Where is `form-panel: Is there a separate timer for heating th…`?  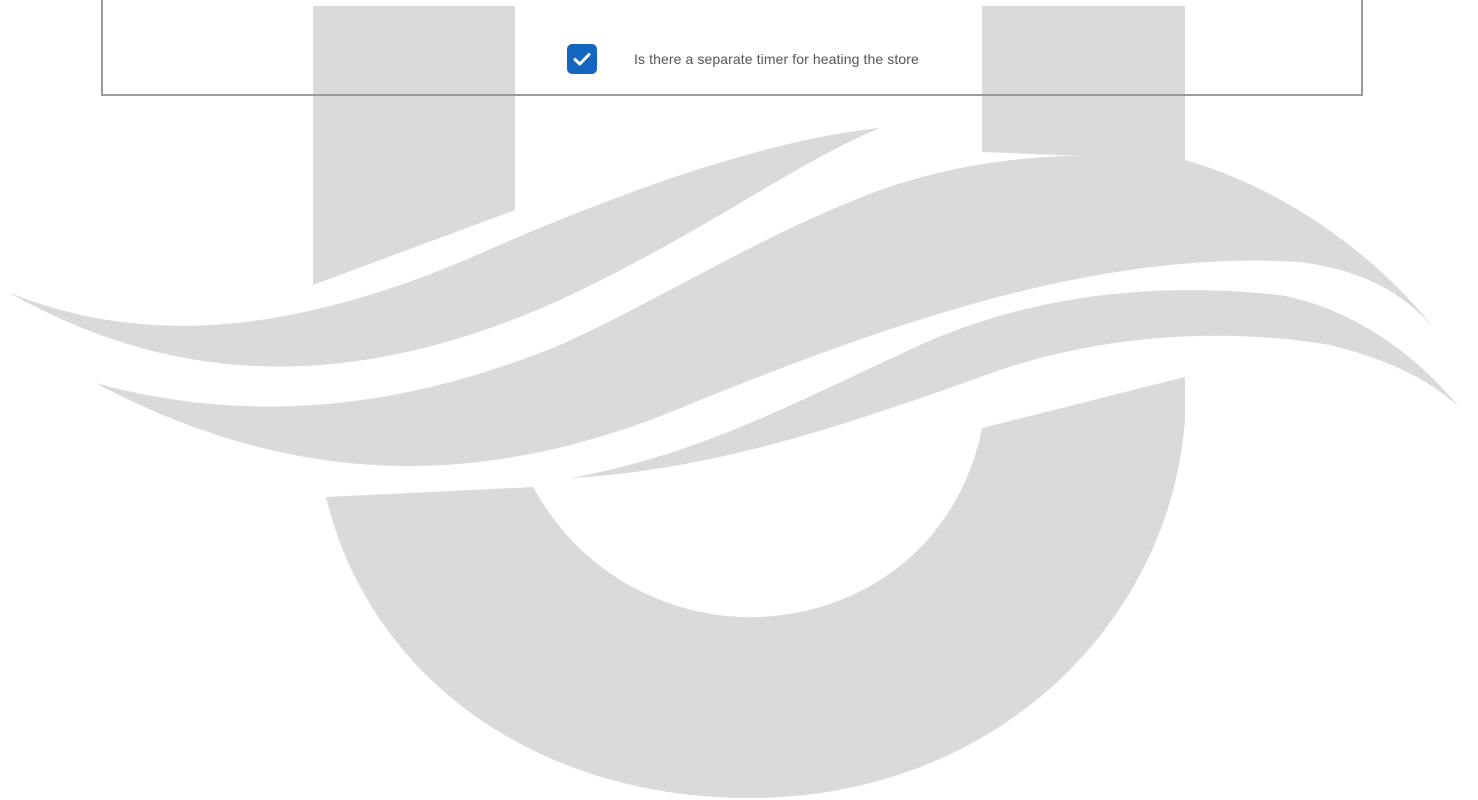 form-panel: Is there a separate timer for heating th… is located at coordinates (732, 48).